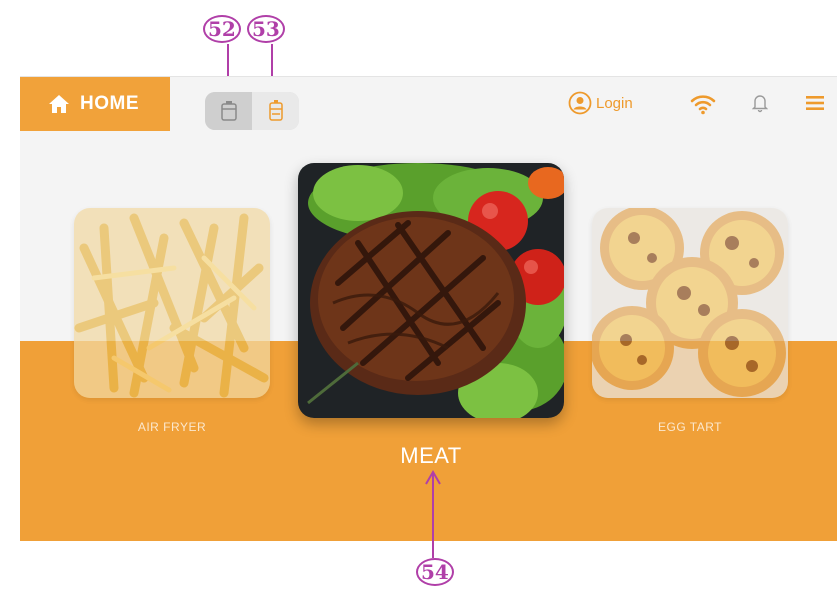  I want to click on callout-54-label: 54, so click(435, 572).